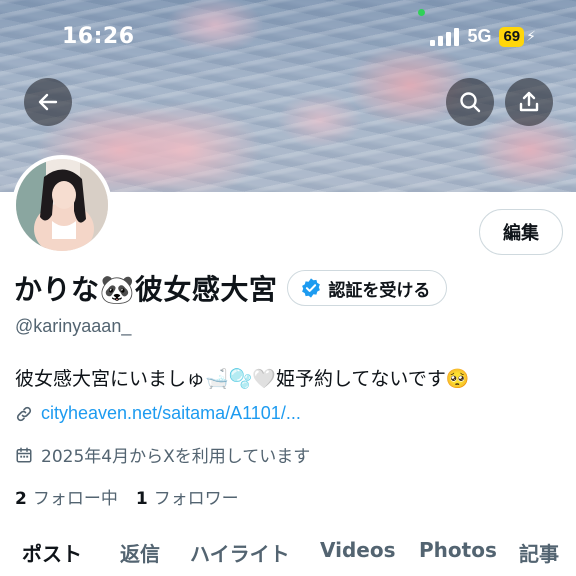 This screenshot has width=576, height=576. What do you see at coordinates (311, 288) in the screenshot?
I see `verified-badge-icon` at bounding box center [311, 288].